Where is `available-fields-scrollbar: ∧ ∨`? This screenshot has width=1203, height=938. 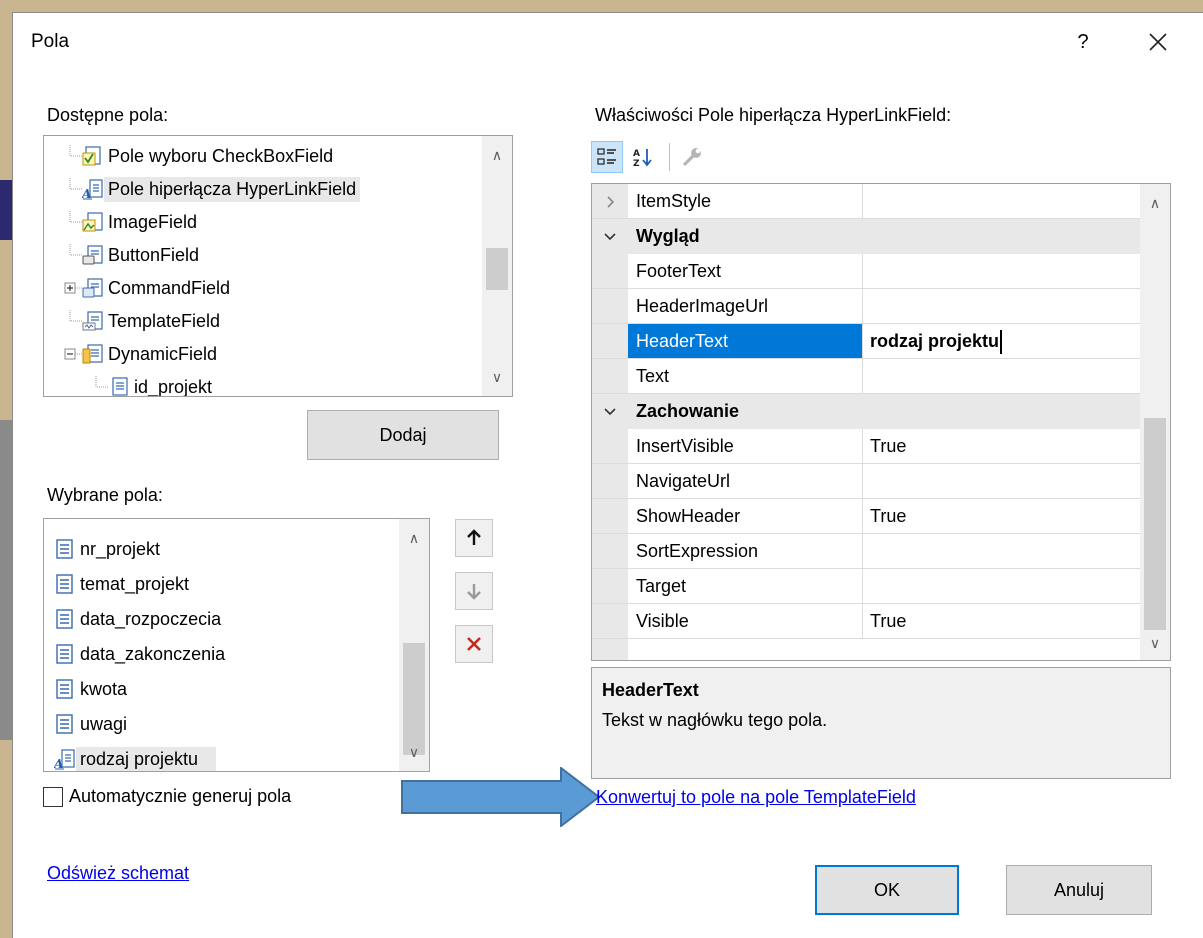
available-fields-scrollbar: ∧ ∨ is located at coordinates (497, 266).